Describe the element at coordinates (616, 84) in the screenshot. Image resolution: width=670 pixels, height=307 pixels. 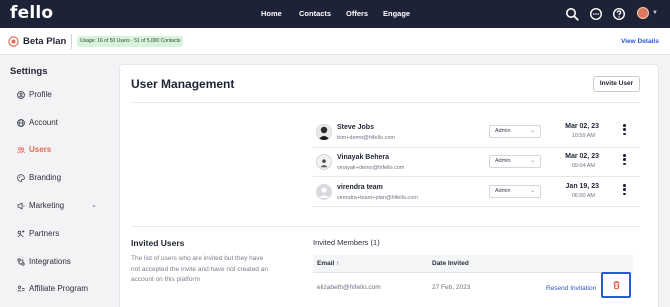
I see `invite-user-button: Invite User` at that location.